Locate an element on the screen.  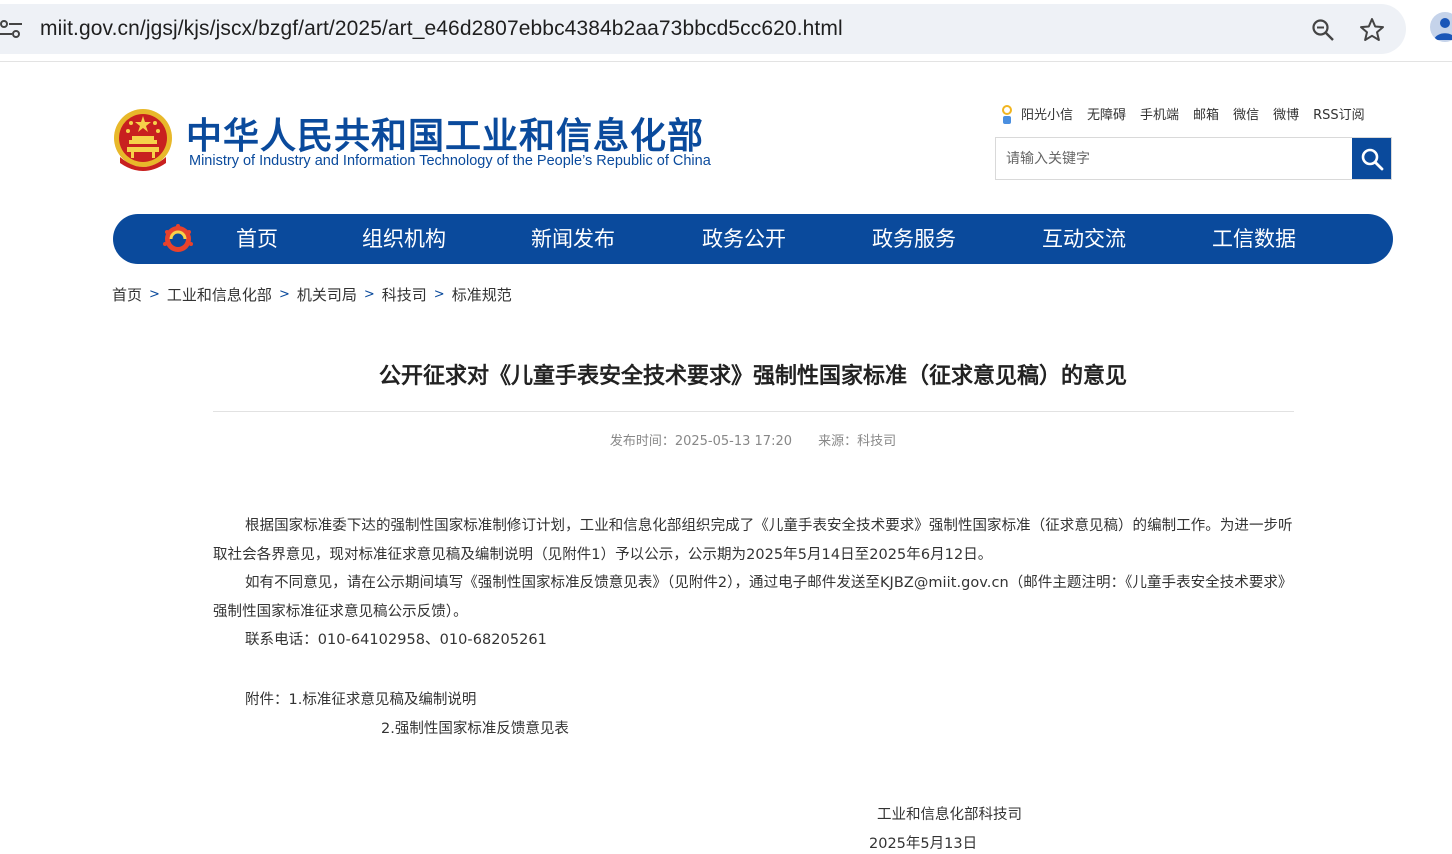
main-nav: 首页 组织机构 新闻发布 政务公开 政务服务 互动交流 工信数据 is located at coordinates (753, 239).